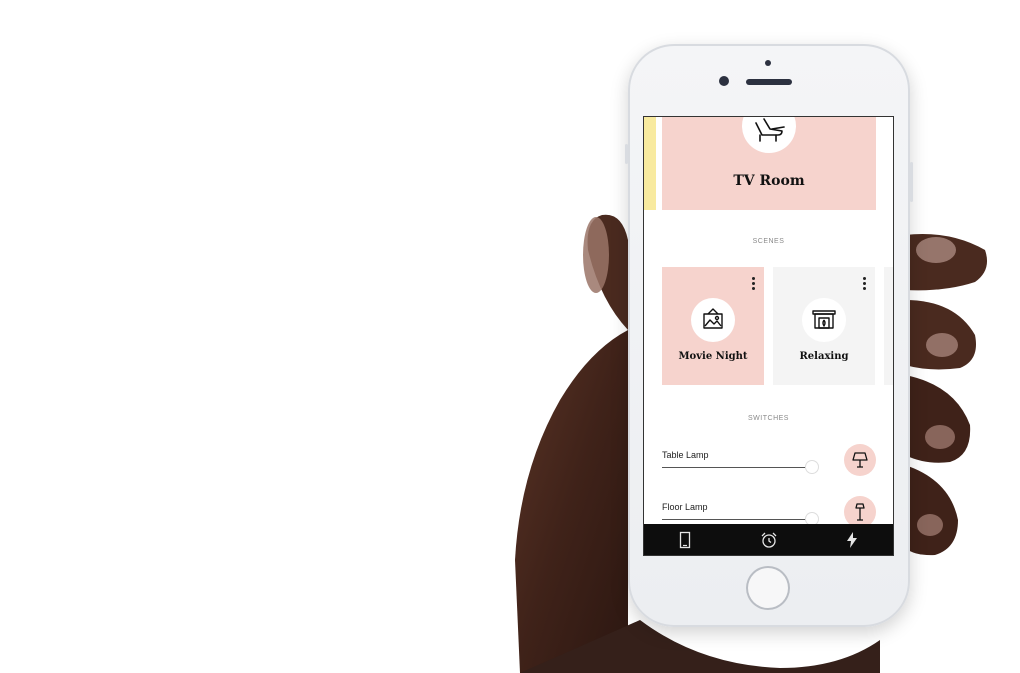 The width and height of the screenshot is (1020, 673). I want to click on mute-switch, so click(626, 154).